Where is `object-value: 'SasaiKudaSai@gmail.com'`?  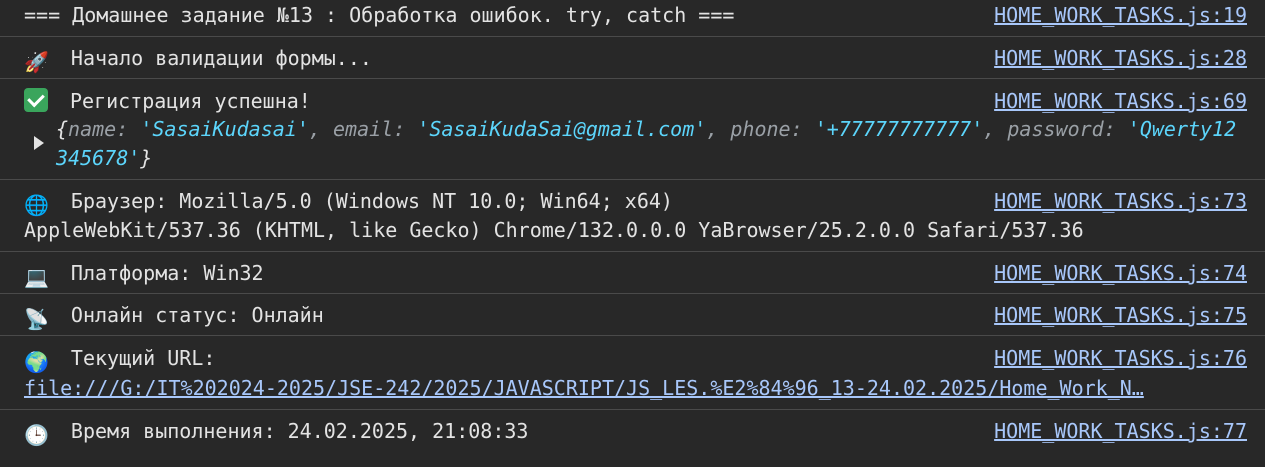 object-value: 'SasaiKudaSai@gmail.com' is located at coordinates (562, 129).